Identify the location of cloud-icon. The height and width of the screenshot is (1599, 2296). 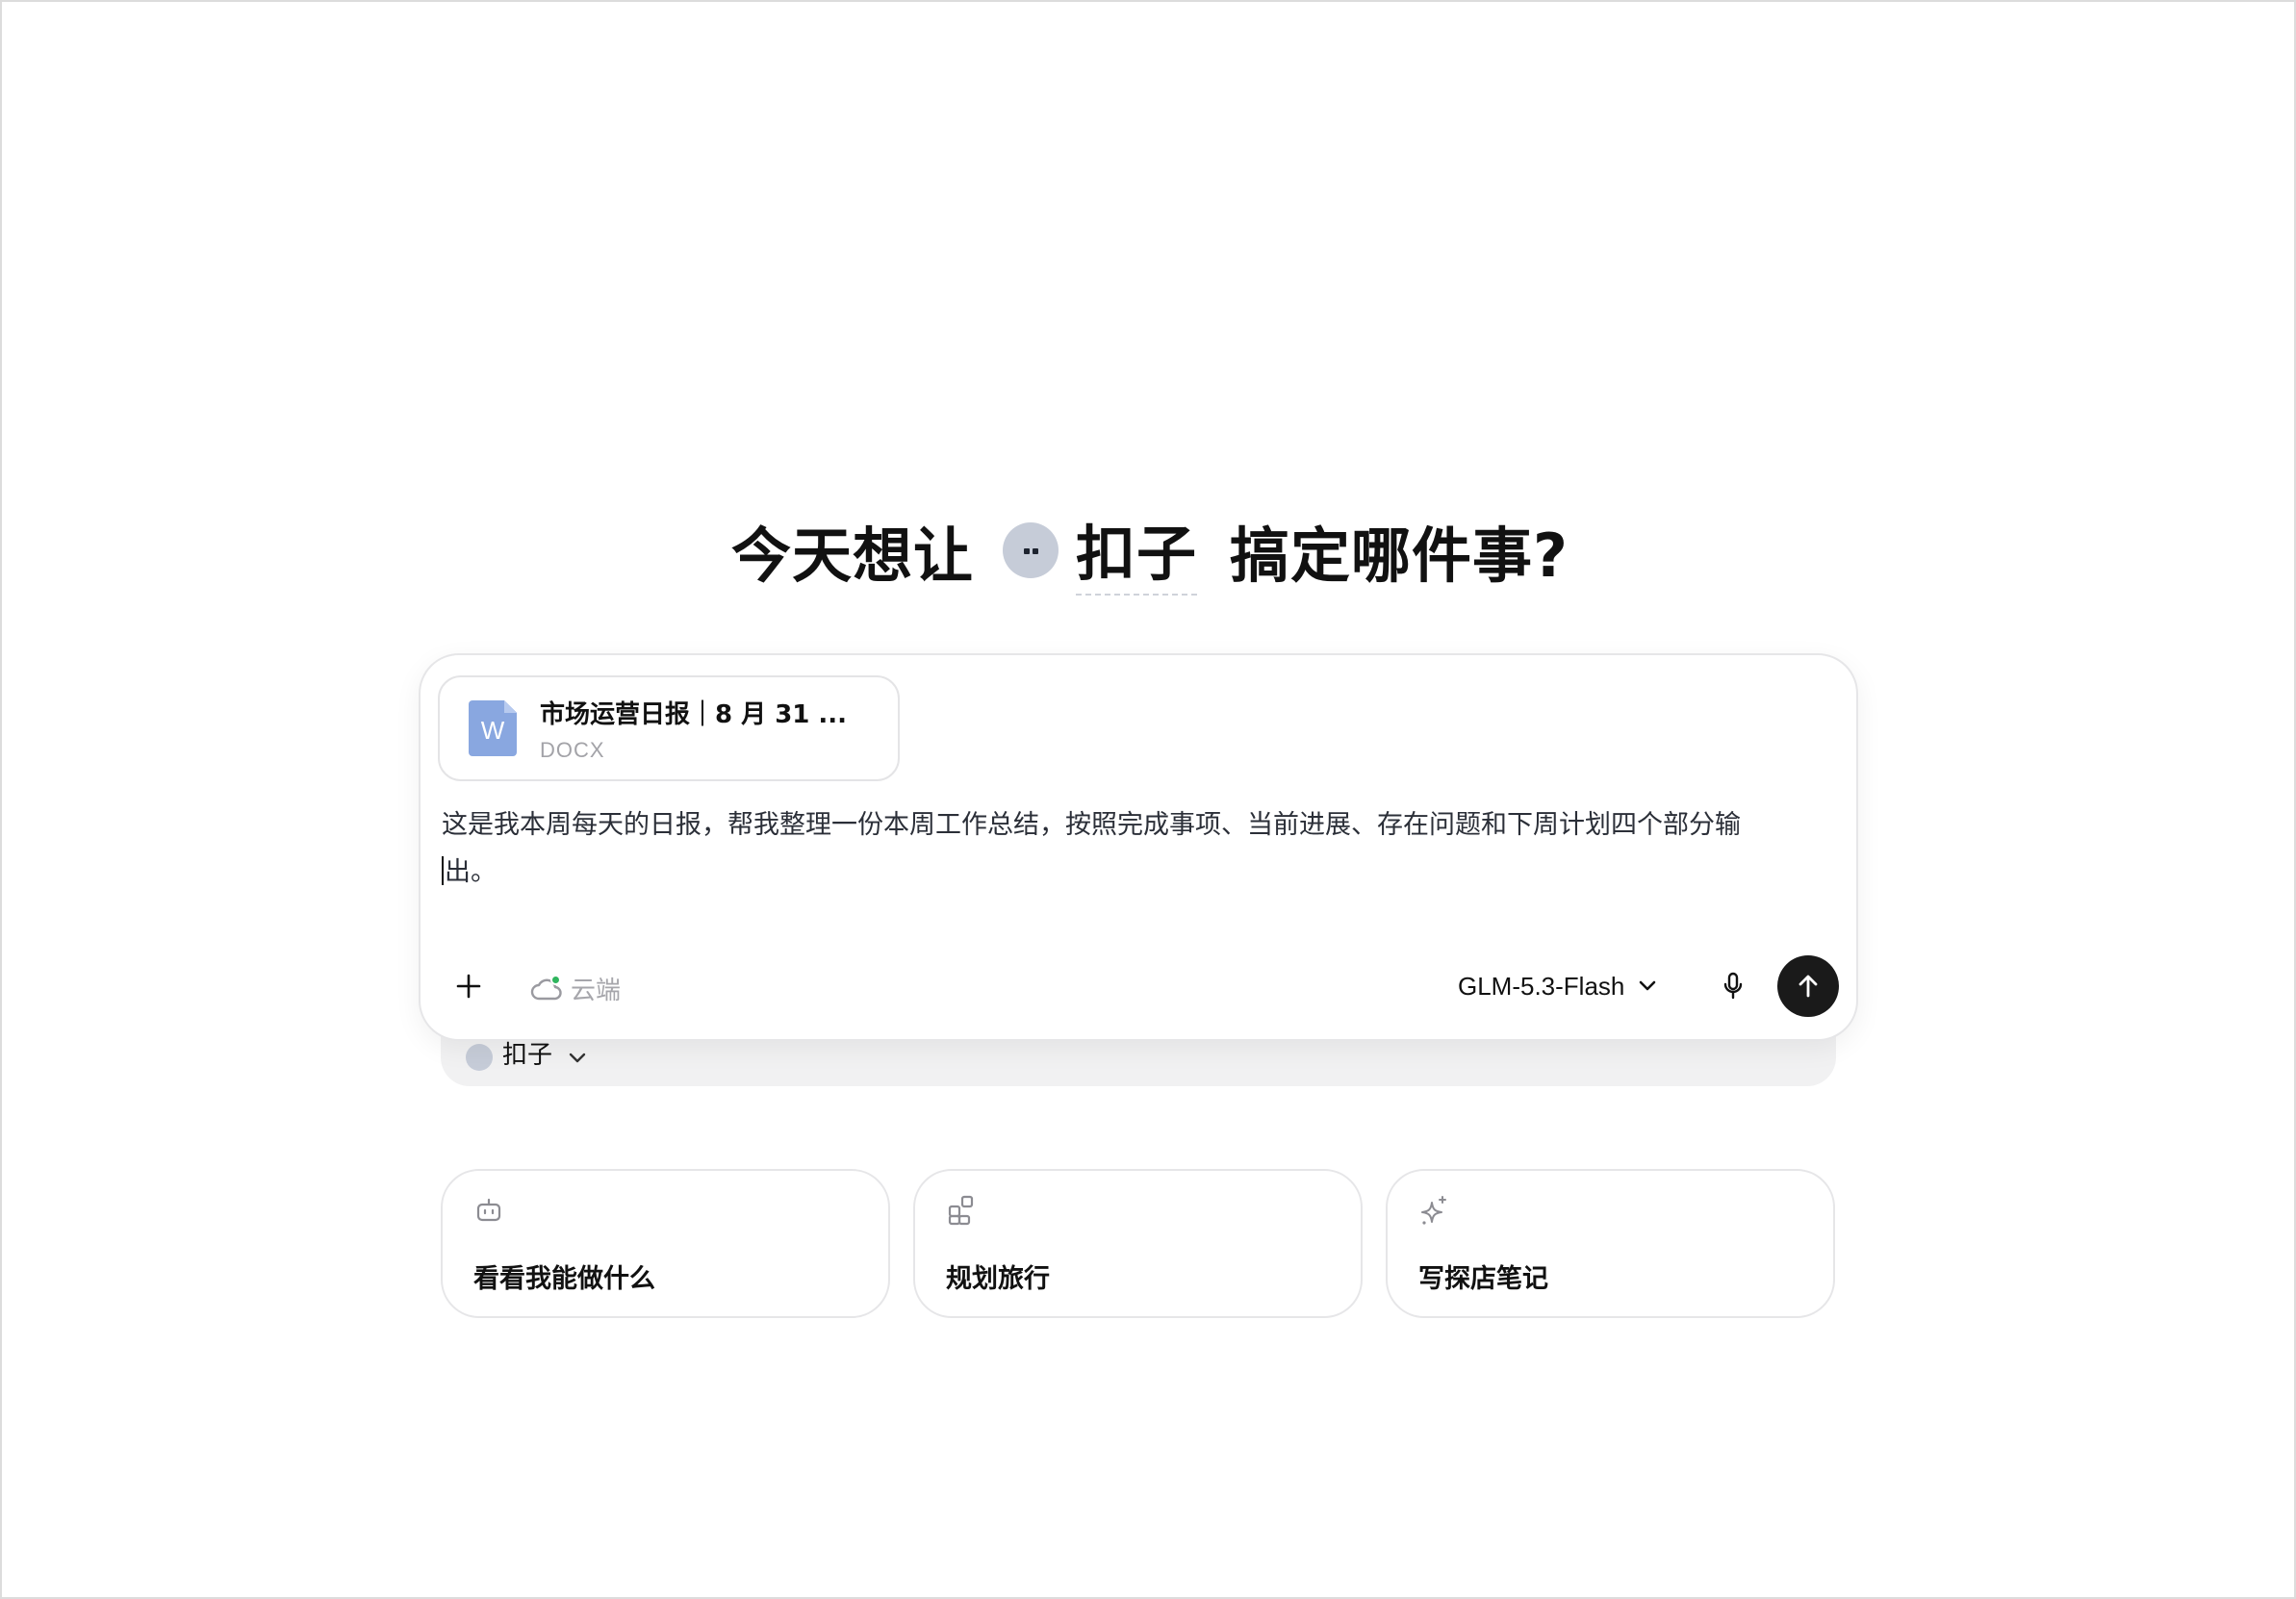
(546, 988).